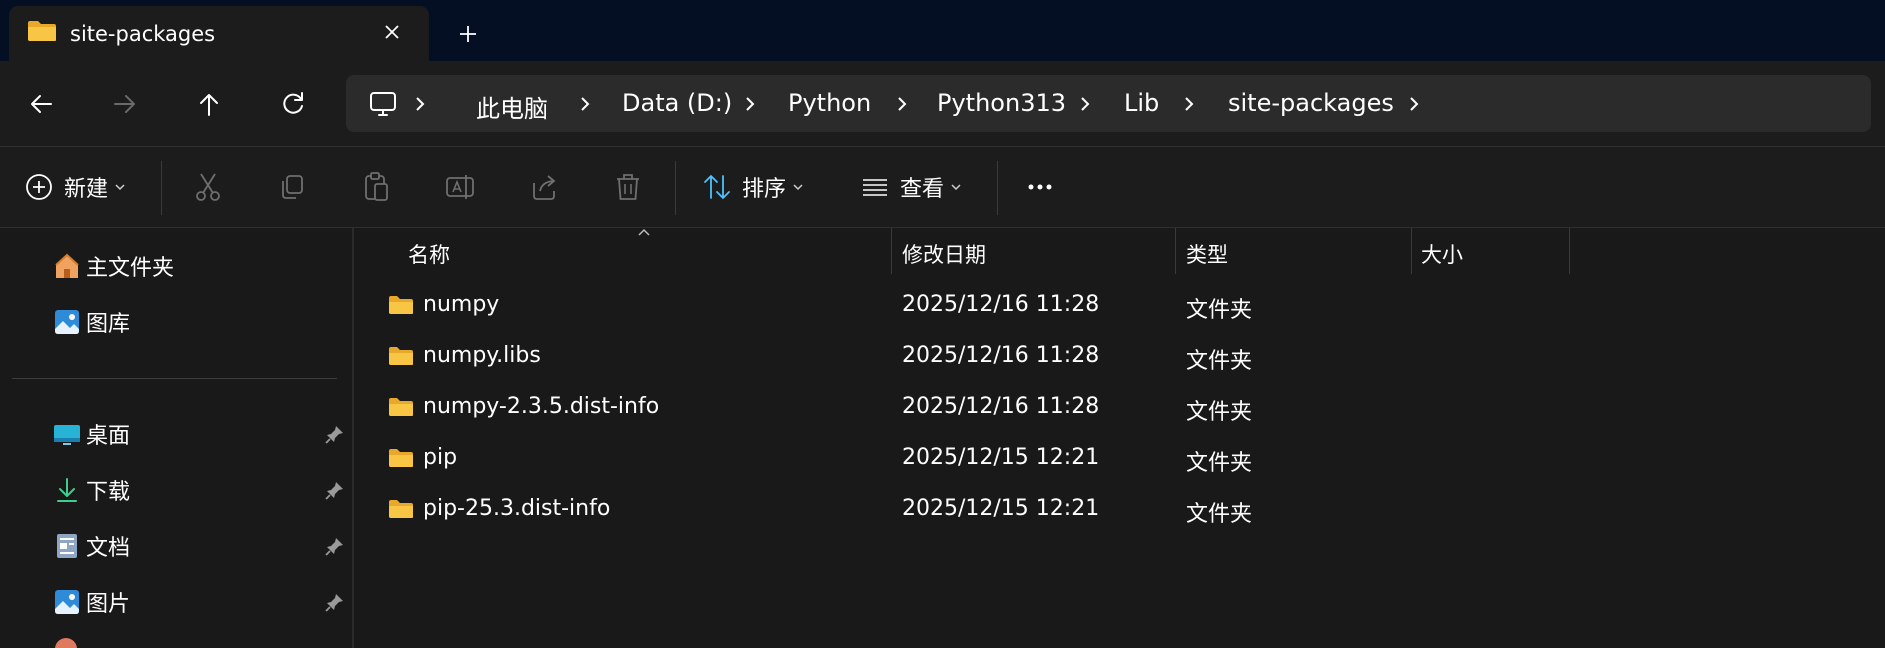 This screenshot has width=1885, height=648. Describe the element at coordinates (628, 187) in the screenshot. I see `delete-icon` at that location.